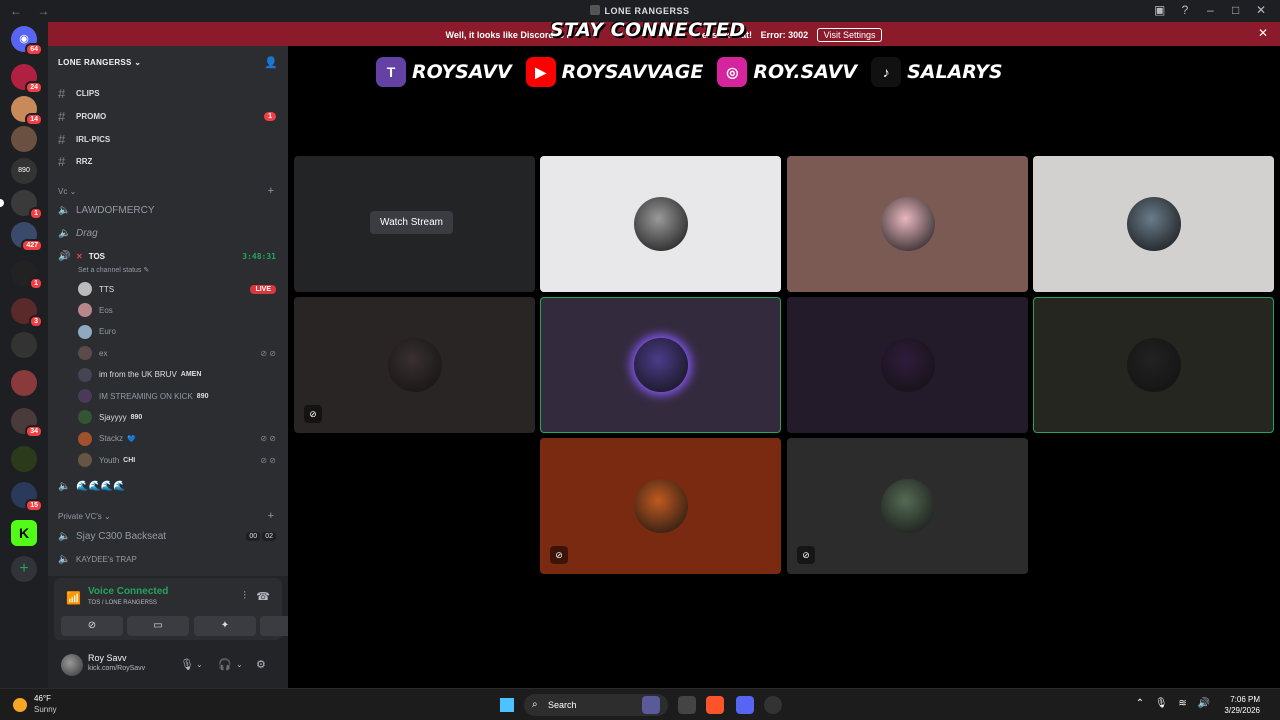  Describe the element at coordinates (647, 11) in the screenshot. I see `window-title-text: LONE RANGERSS` at that location.